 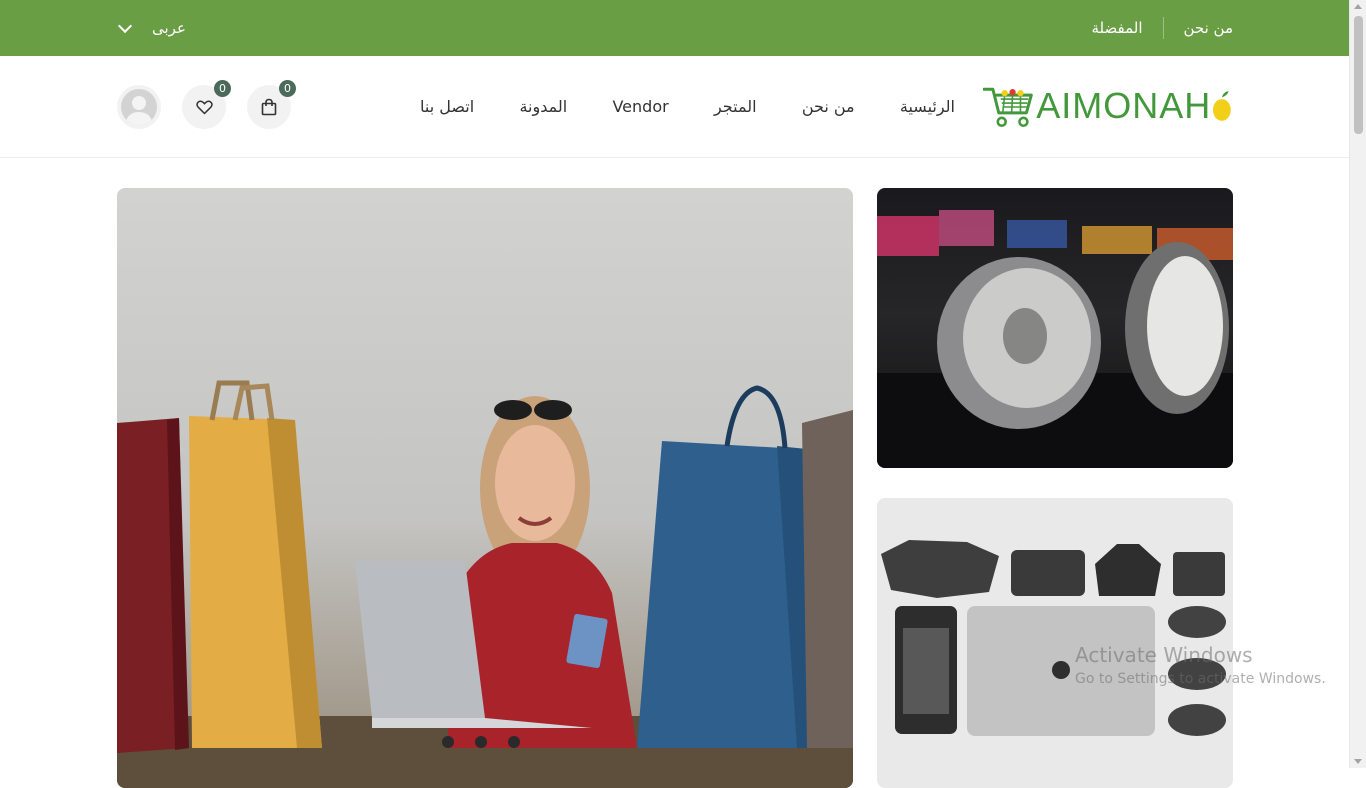 What do you see at coordinates (1358, 6) in the screenshot?
I see `scroll-up-icon` at bounding box center [1358, 6].